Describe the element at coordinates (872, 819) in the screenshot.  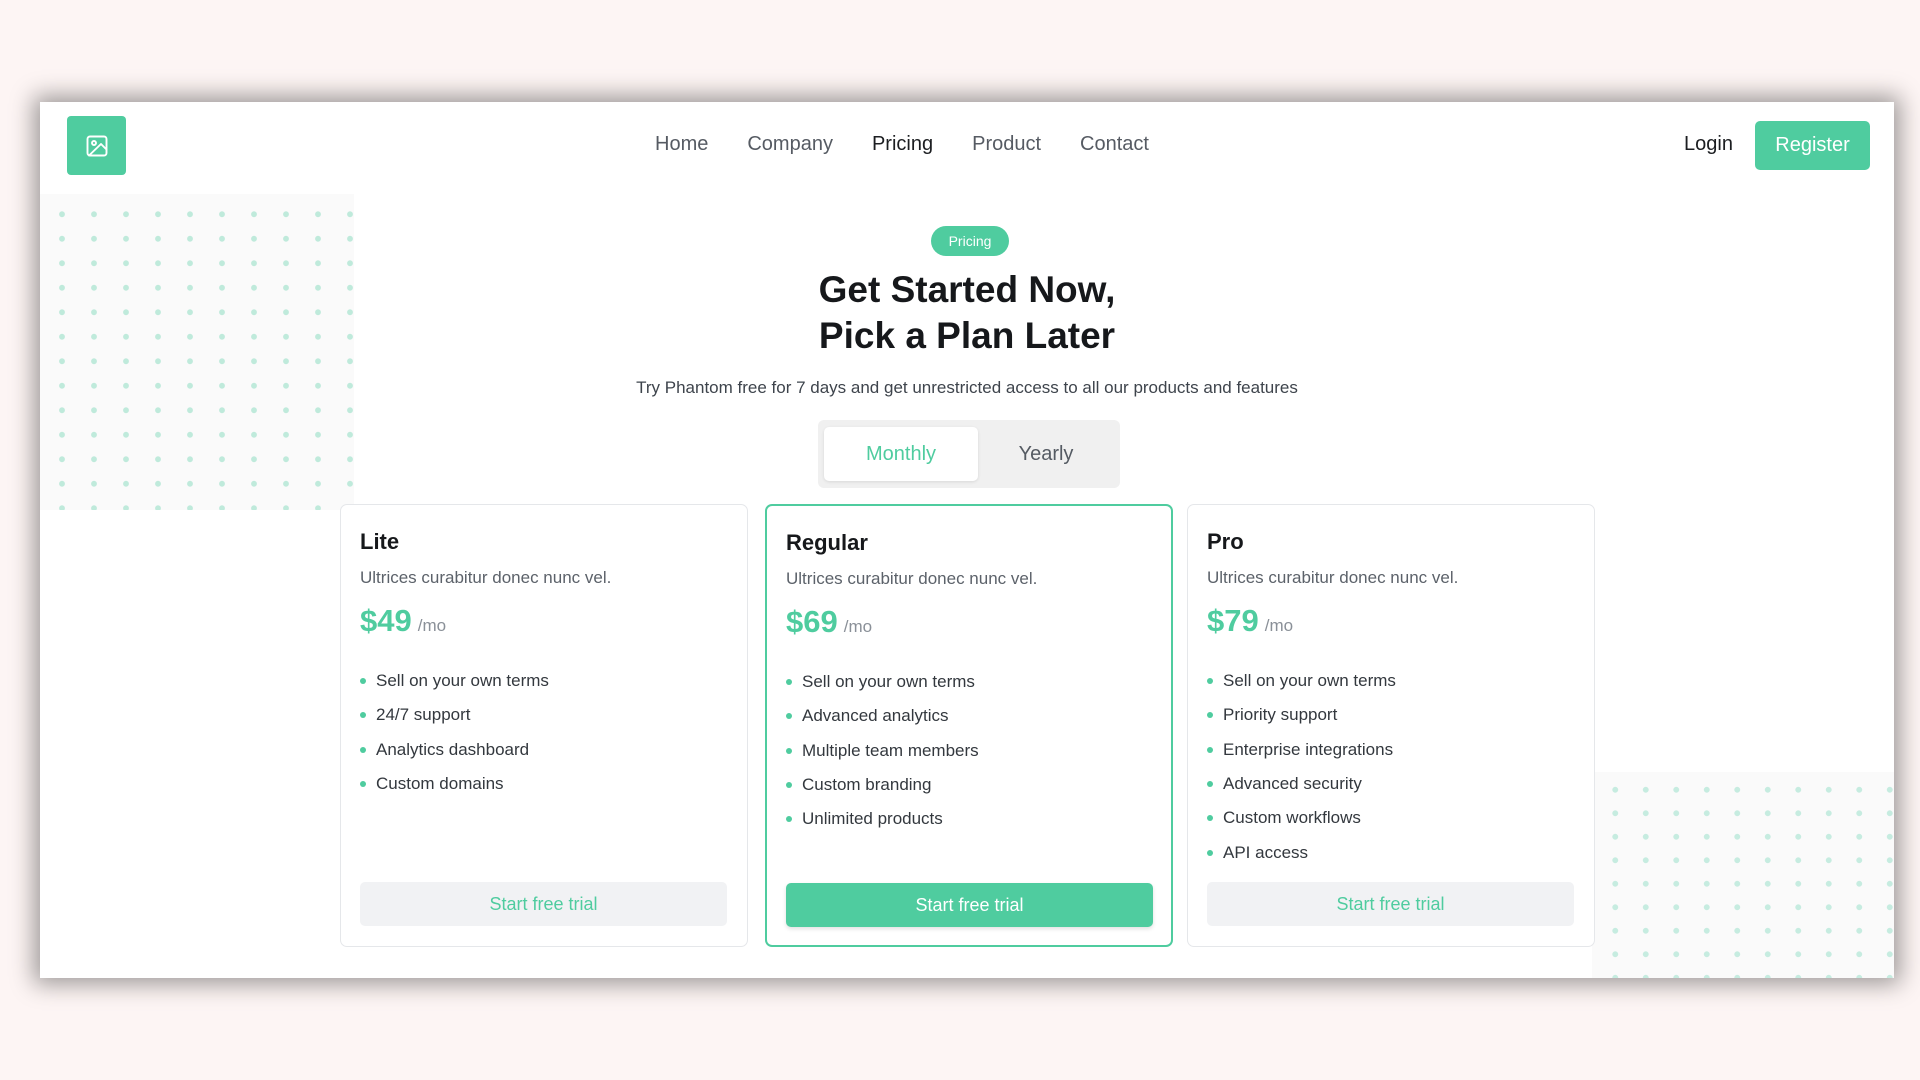
I see `feature-label: Unlimited products` at that location.